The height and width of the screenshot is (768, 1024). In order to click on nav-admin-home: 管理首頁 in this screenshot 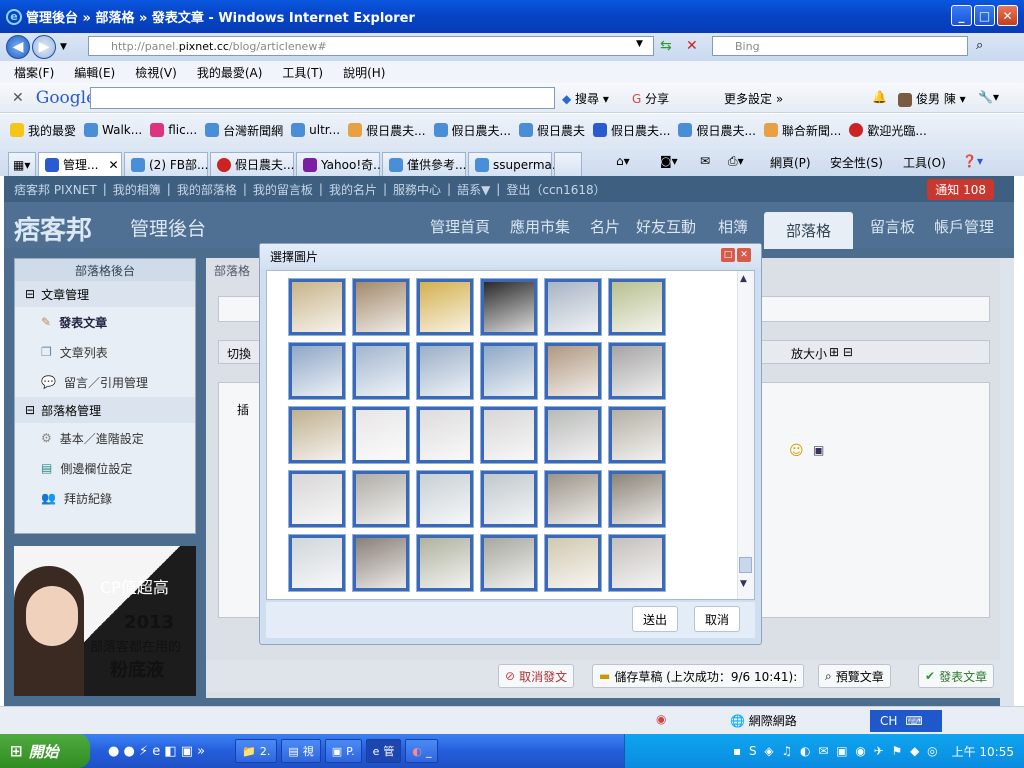, I will do `click(460, 226)`.